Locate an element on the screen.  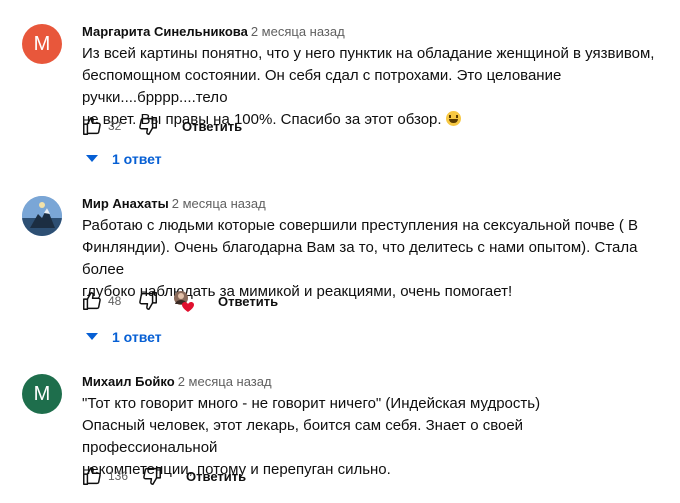
comment-header: Мир Анахаты 2 месяца назад is located at coordinates (174, 203).